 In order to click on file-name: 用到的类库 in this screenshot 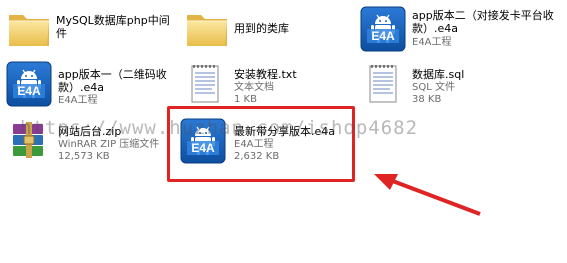, I will do `click(261, 28)`.